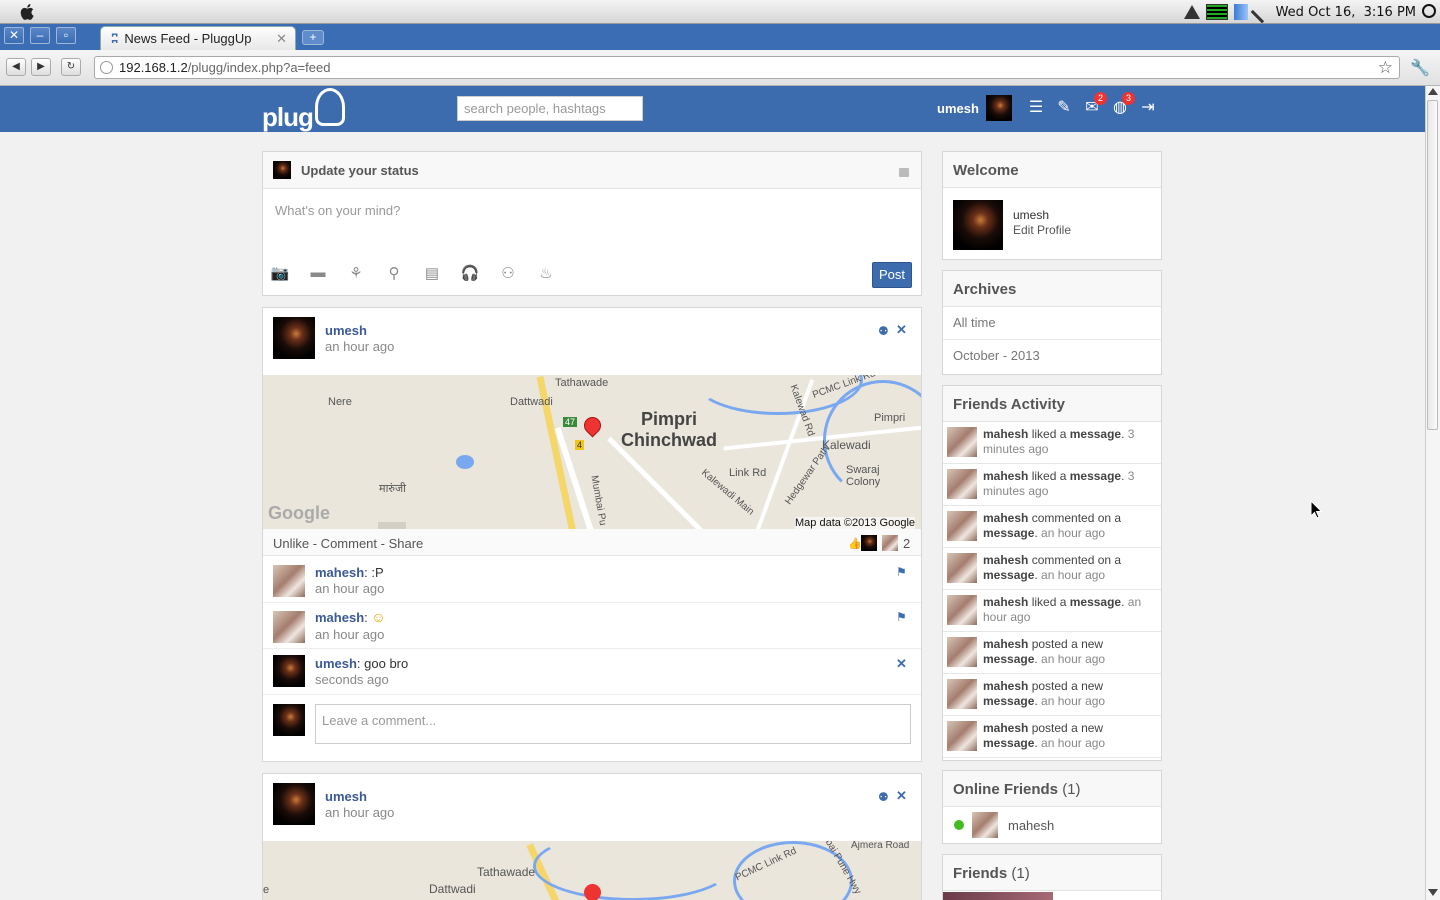 The height and width of the screenshot is (900, 1440). Describe the element at coordinates (1042, 230) in the screenshot. I see `edit-profile-link: Edit Profile` at that location.